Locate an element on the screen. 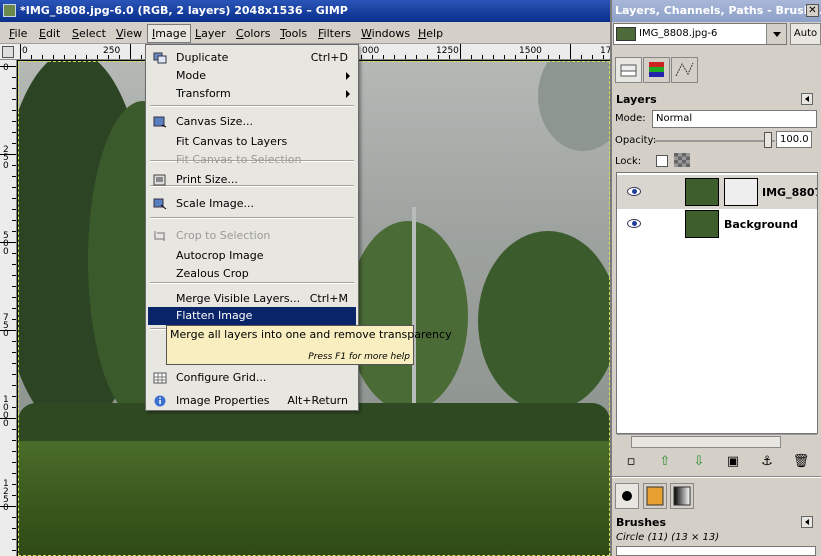 The width and height of the screenshot is (821, 556). menu-label: mage is located at coordinates (171, 33).